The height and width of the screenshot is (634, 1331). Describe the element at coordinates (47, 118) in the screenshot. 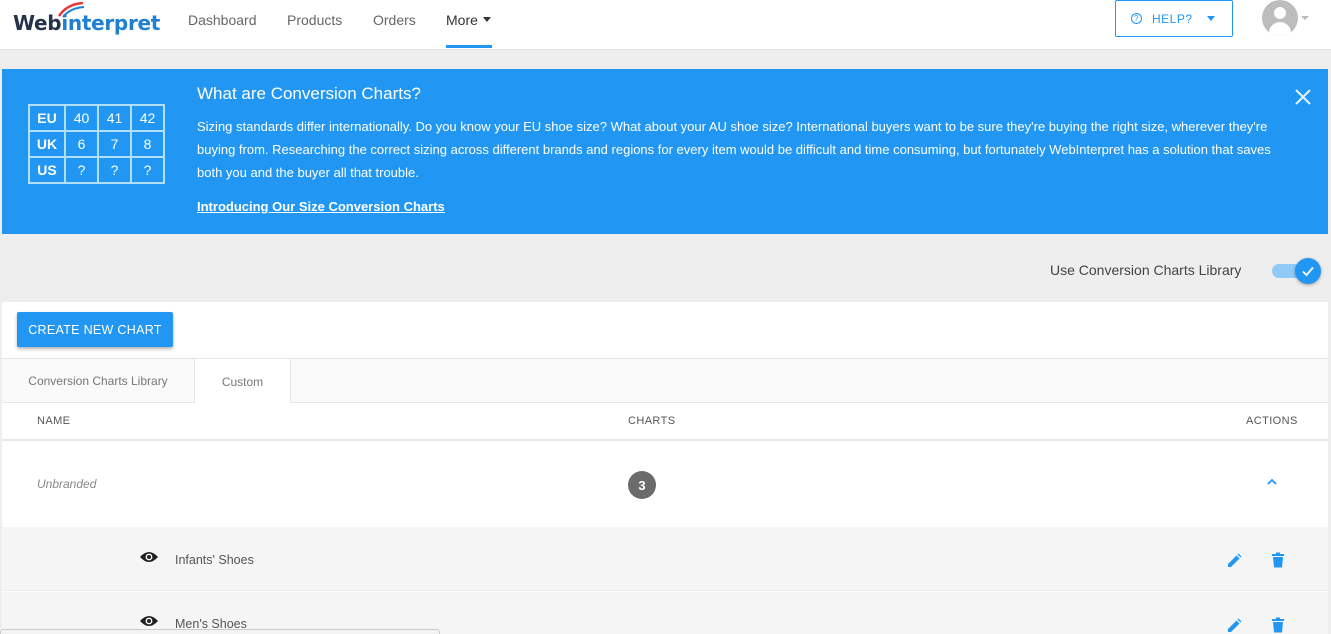

I see `size-cell: EU` at that location.